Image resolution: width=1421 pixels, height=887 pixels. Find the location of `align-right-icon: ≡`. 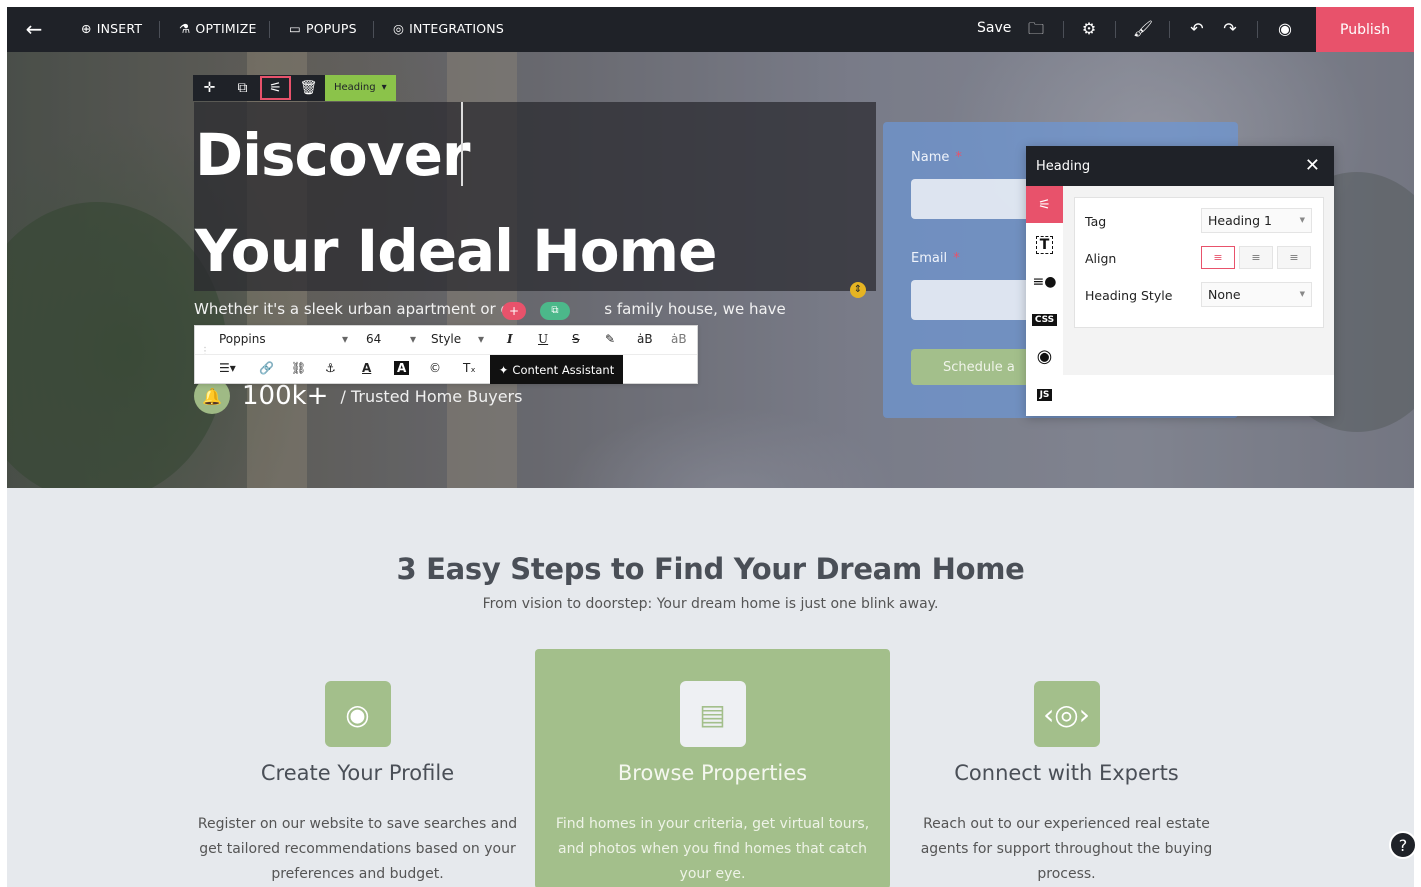

align-right-icon: ≡ is located at coordinates (1294, 257).